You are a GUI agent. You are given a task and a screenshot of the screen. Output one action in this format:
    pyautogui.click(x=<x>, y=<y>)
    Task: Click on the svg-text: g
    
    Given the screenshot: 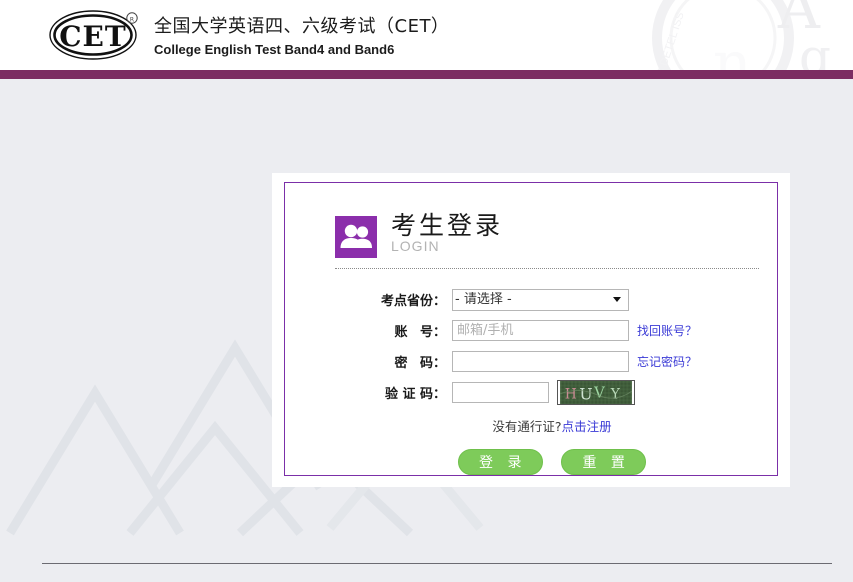 What is the action you would take?
    pyautogui.click(x=815, y=49)
    